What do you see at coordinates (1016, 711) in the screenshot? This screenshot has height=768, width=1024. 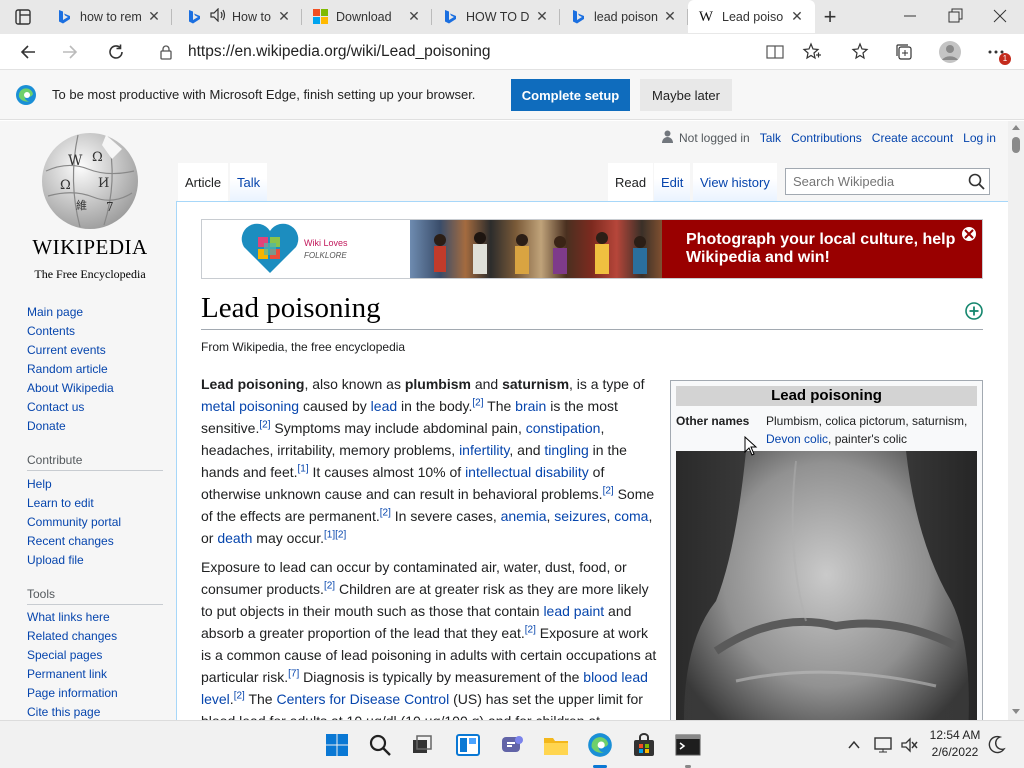 I see `scrollbar-down-arrow` at bounding box center [1016, 711].